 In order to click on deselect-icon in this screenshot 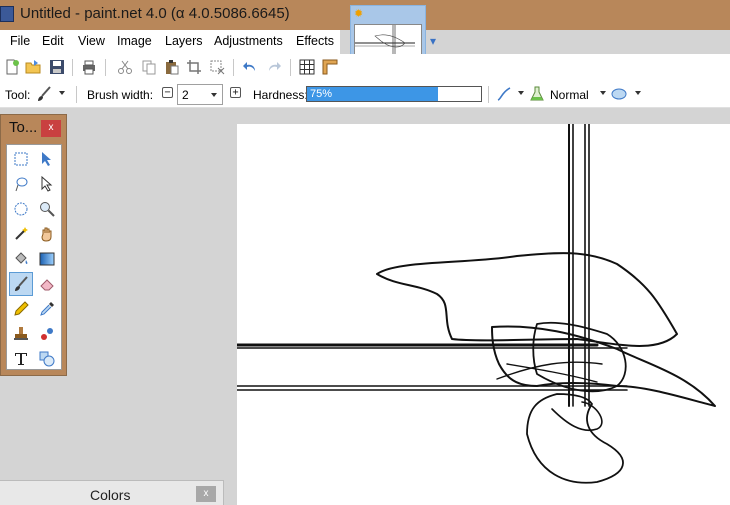, I will do `click(217, 67)`.